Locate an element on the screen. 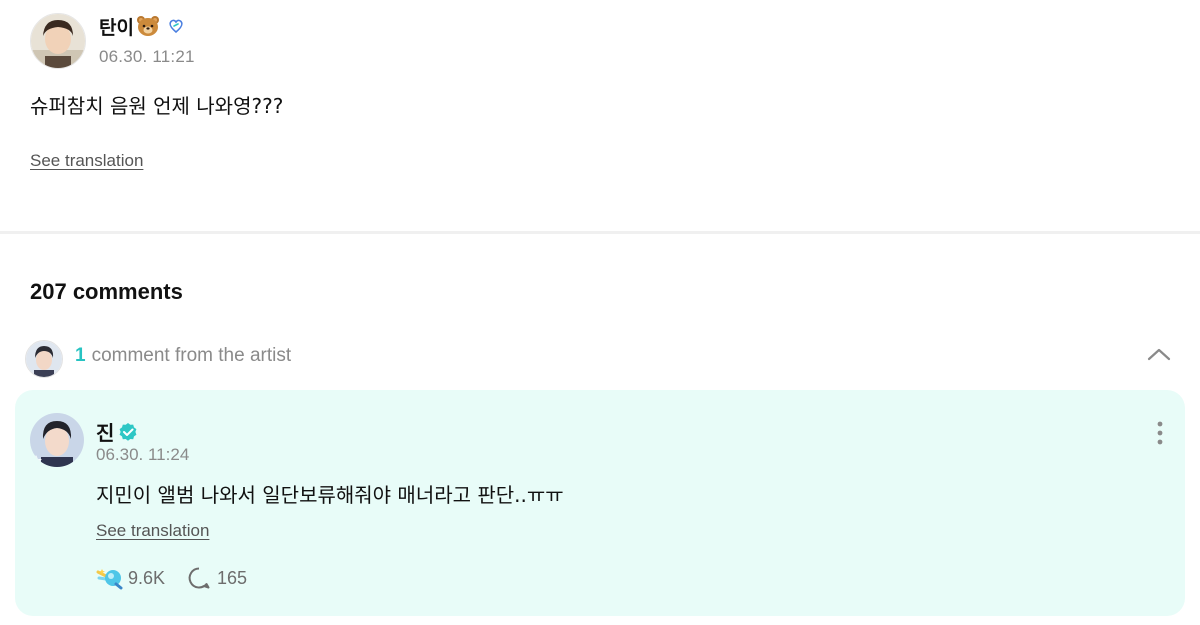 Image resolution: width=1200 pixels, height=625 pixels. post-author-avatar is located at coordinates (58, 41).